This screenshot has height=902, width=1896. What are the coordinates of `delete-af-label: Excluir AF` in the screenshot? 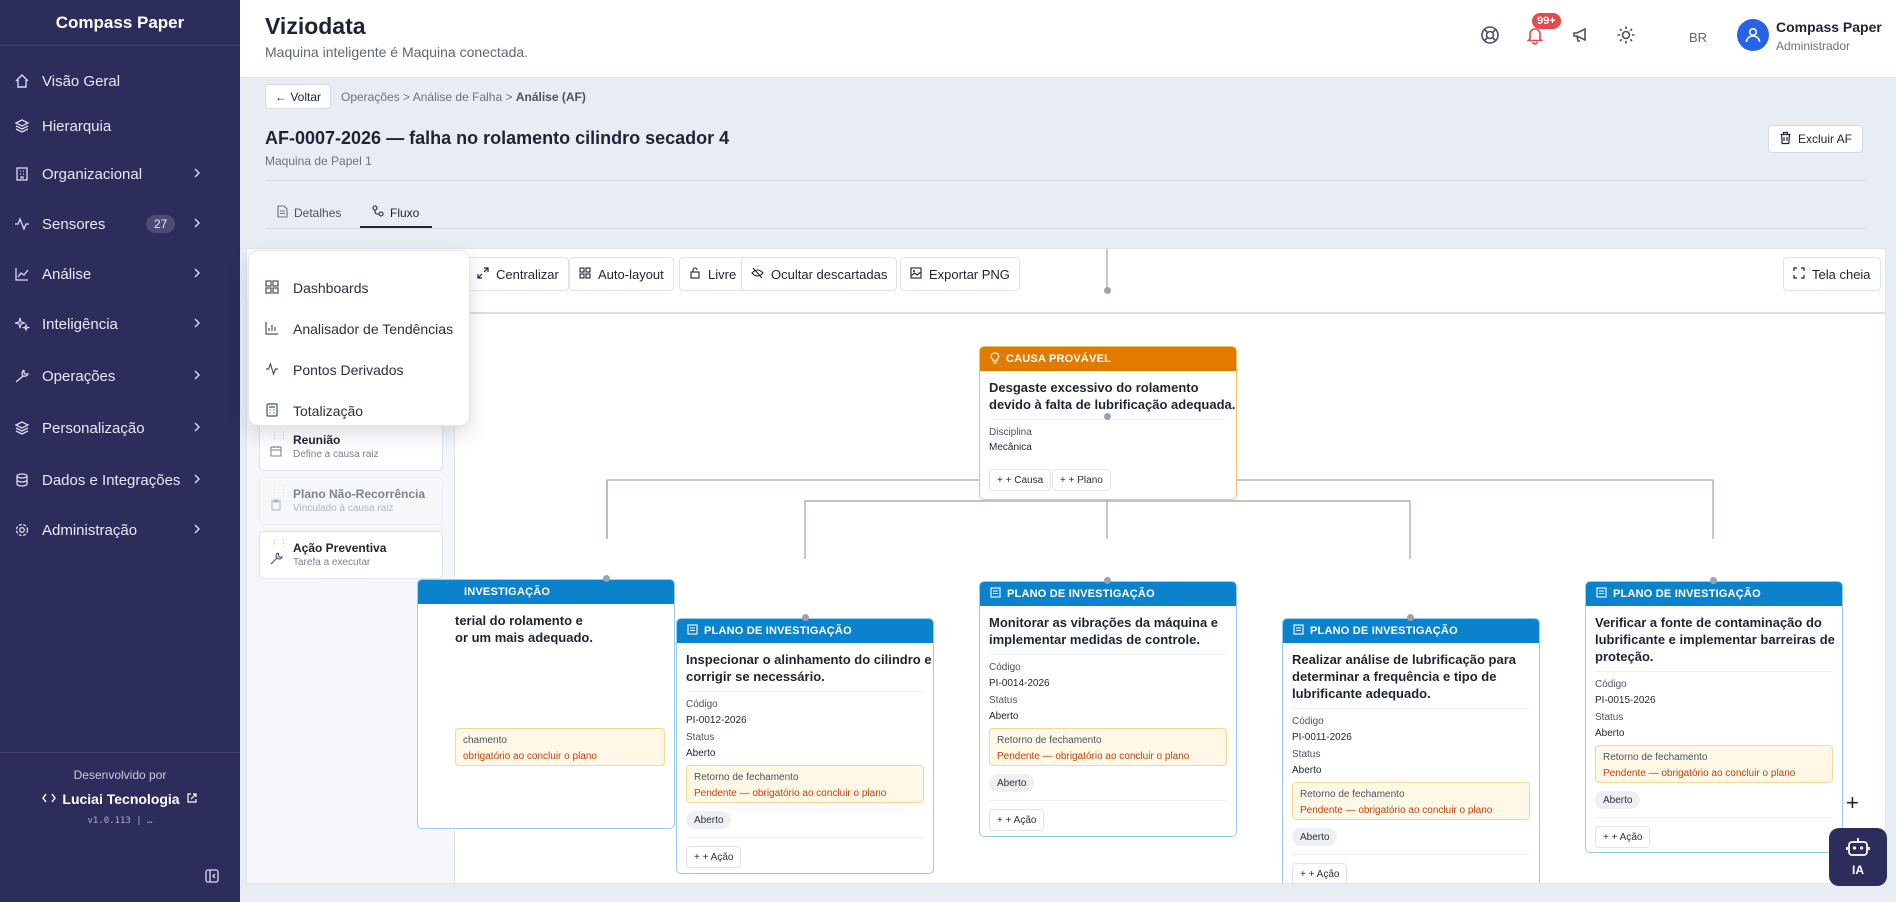 It's located at (1825, 139).